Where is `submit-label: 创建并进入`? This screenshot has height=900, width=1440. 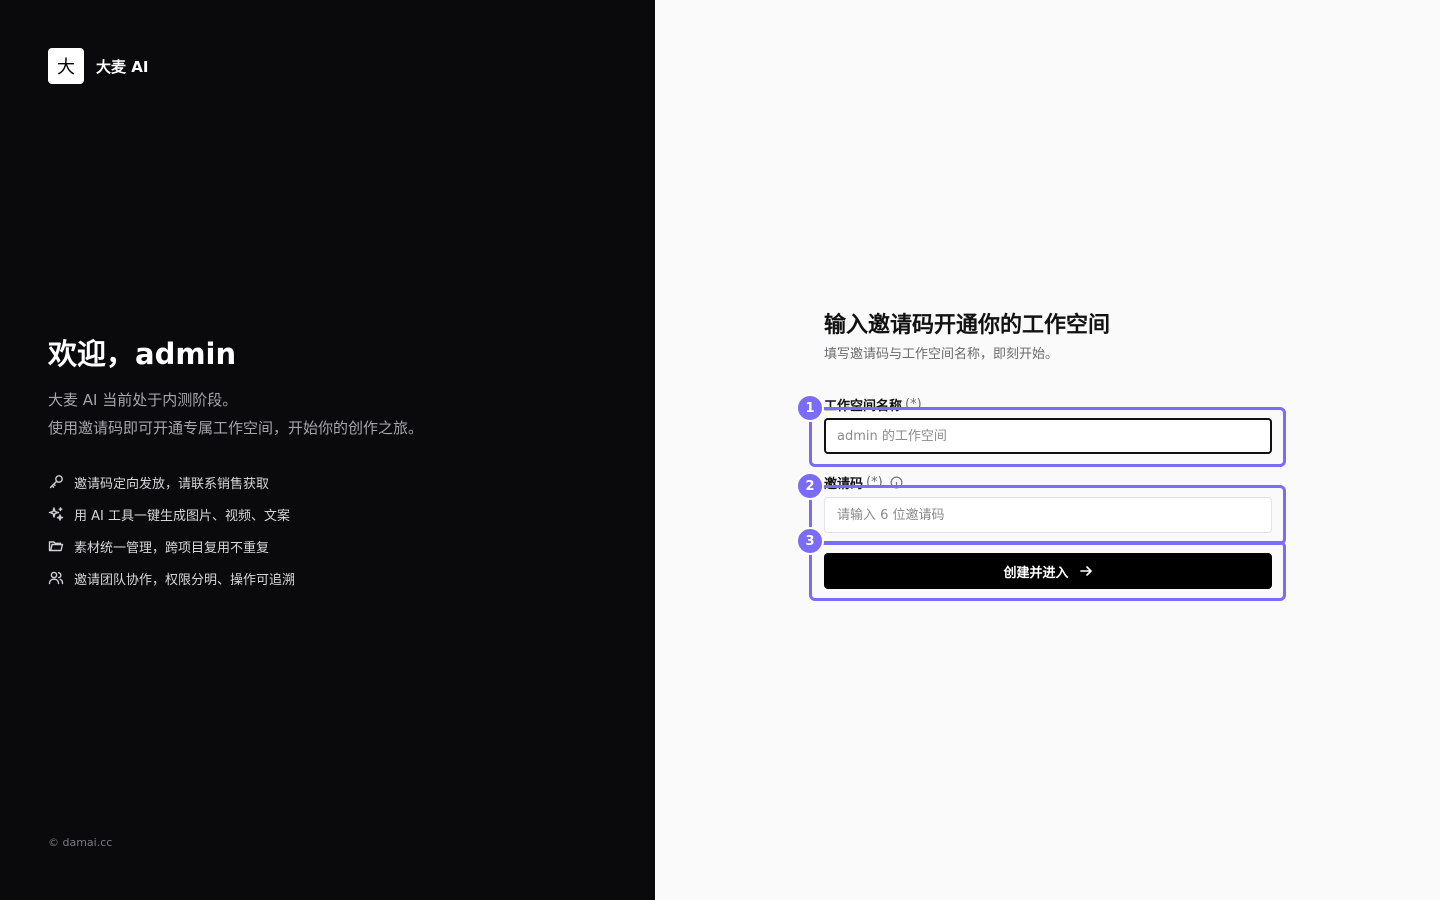 submit-label: 创建并进入 is located at coordinates (1036, 573).